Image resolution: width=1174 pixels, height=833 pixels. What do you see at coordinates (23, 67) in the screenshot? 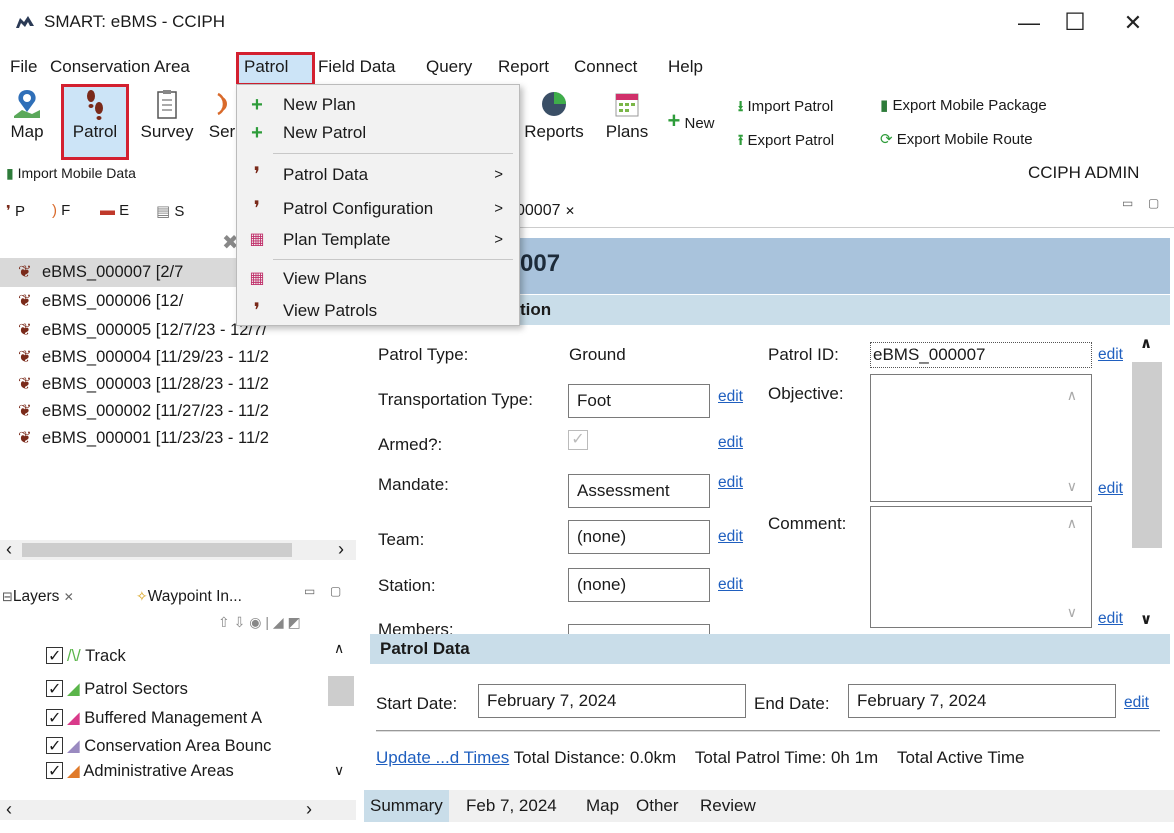
I see `menu-file: File` at bounding box center [23, 67].